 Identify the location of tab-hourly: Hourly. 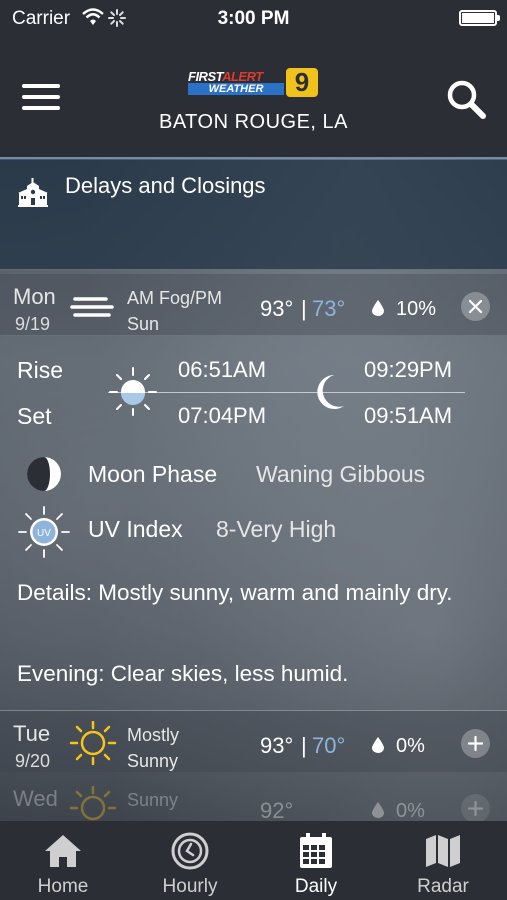
(190, 860).